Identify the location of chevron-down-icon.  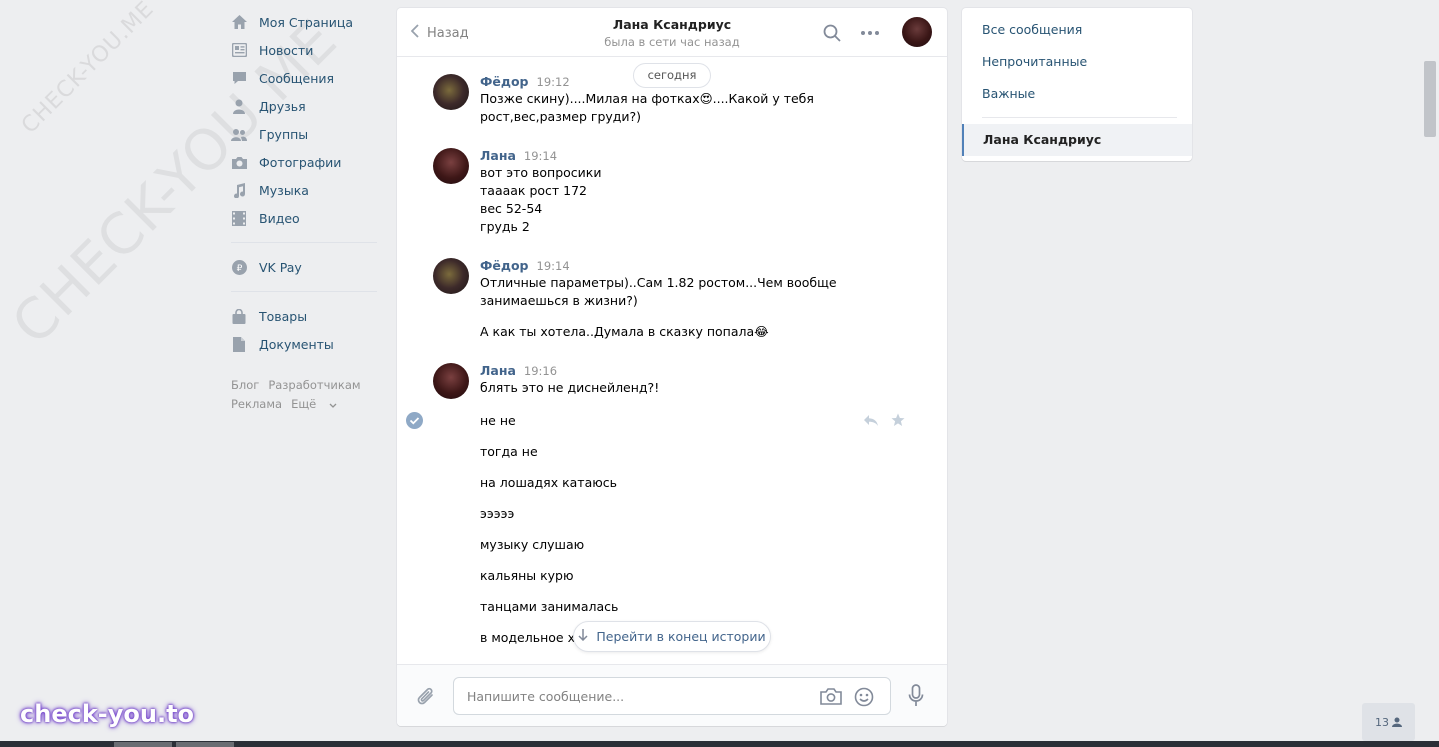
(333, 405).